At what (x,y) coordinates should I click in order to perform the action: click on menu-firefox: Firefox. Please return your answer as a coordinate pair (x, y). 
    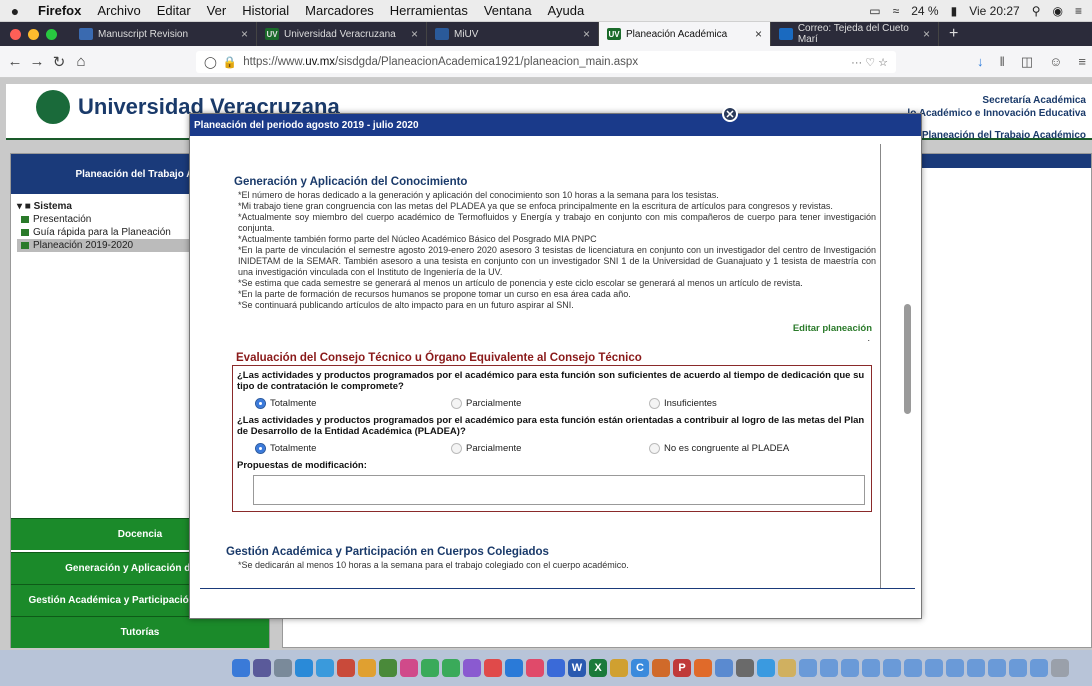
    Looking at the image, I should click on (59, 10).